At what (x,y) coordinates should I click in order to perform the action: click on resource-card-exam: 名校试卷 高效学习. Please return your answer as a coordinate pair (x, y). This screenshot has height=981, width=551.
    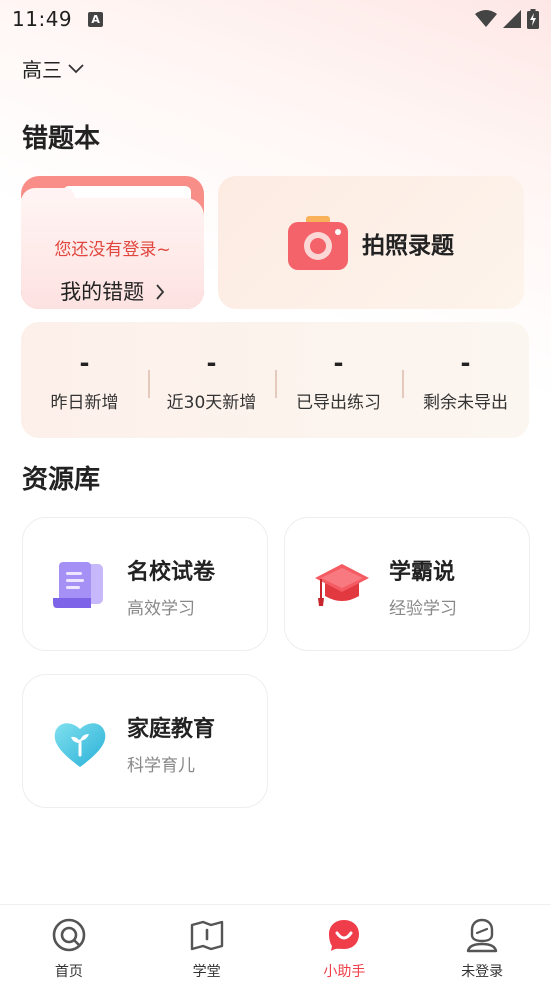
    Looking at the image, I should click on (145, 584).